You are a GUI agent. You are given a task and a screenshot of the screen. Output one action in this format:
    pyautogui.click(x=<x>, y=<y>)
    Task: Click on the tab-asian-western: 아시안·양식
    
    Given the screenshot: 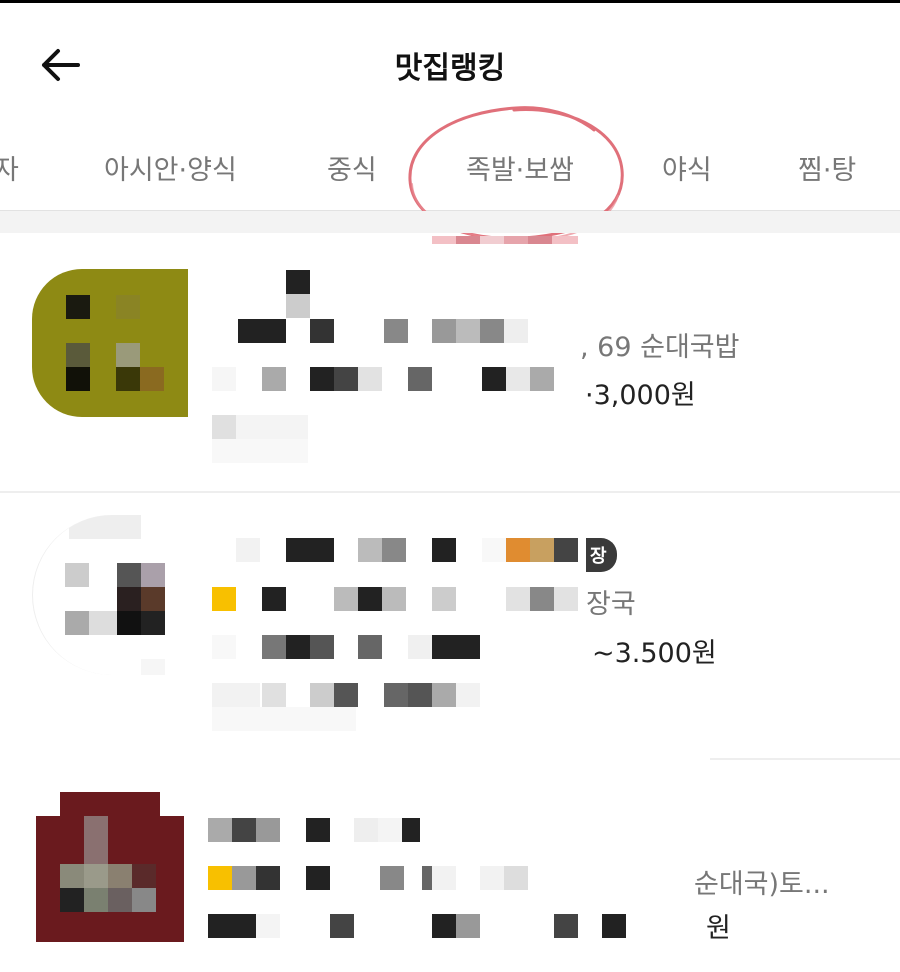 What is the action you would take?
    pyautogui.click(x=170, y=167)
    